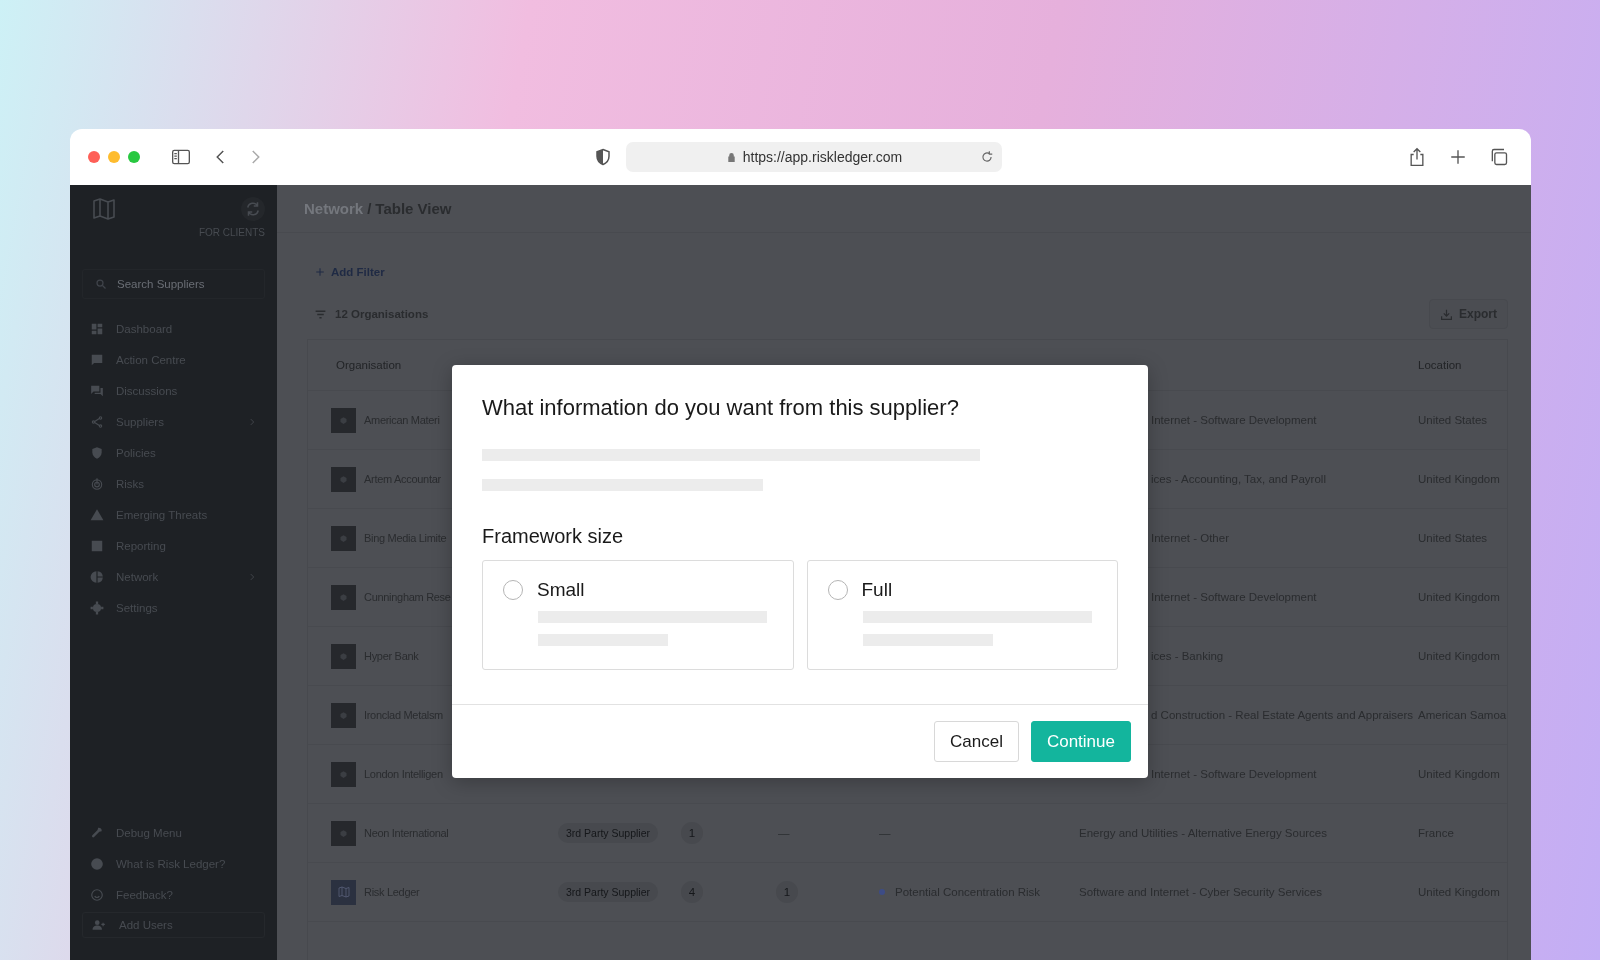 Image resolution: width=1600 pixels, height=960 pixels. I want to click on address-bar: https://app.riskledger.com, so click(814, 157).